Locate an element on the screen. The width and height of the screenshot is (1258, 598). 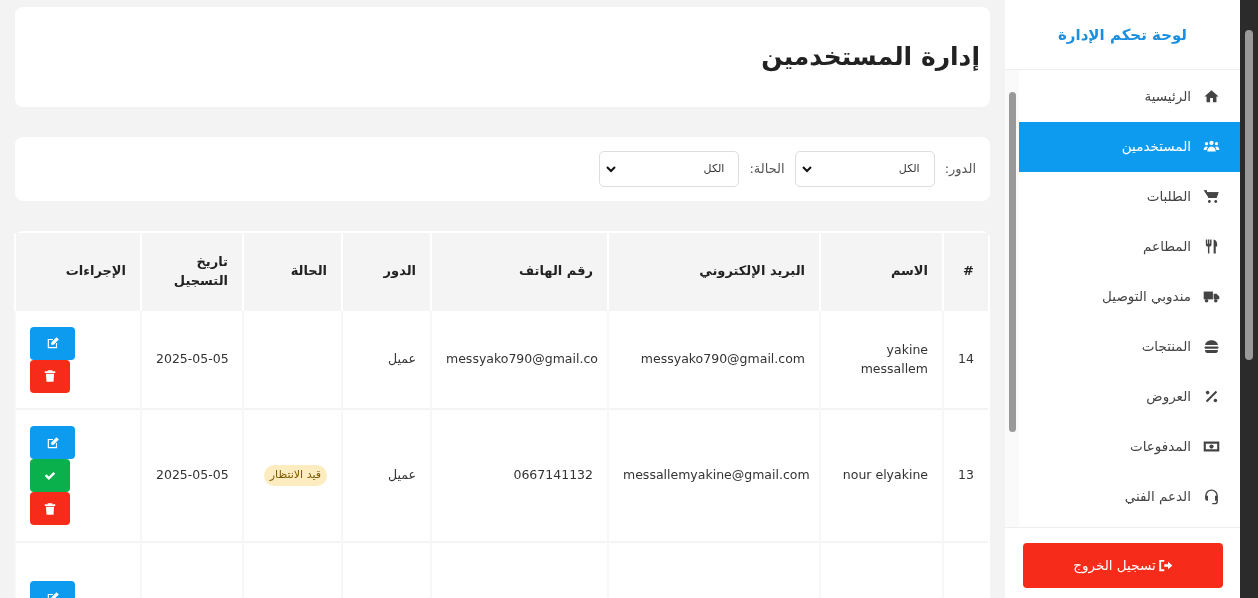
sidebar-item: الدعم الفني is located at coordinates (1129, 496).